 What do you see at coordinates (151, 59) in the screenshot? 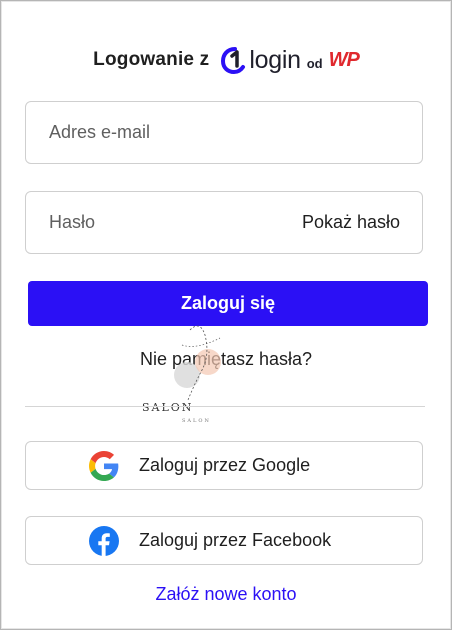
I see `header-title: Logowanie z` at bounding box center [151, 59].